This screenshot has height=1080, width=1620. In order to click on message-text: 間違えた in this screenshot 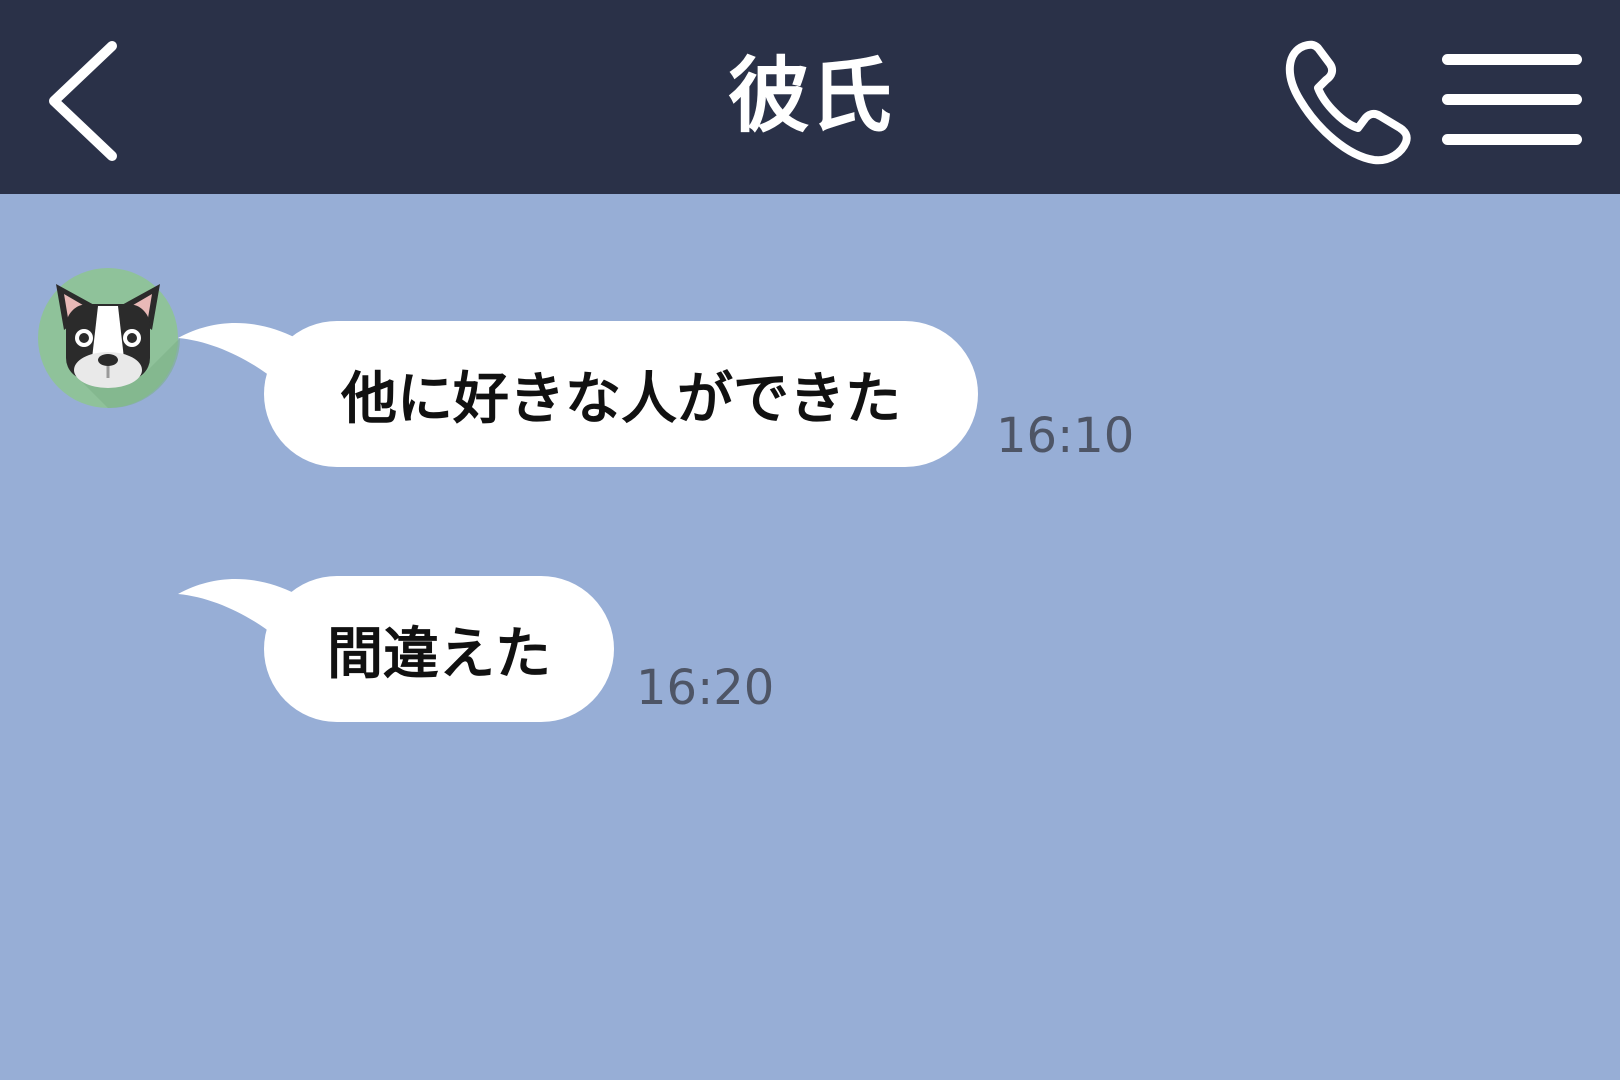, I will do `click(439, 654)`.